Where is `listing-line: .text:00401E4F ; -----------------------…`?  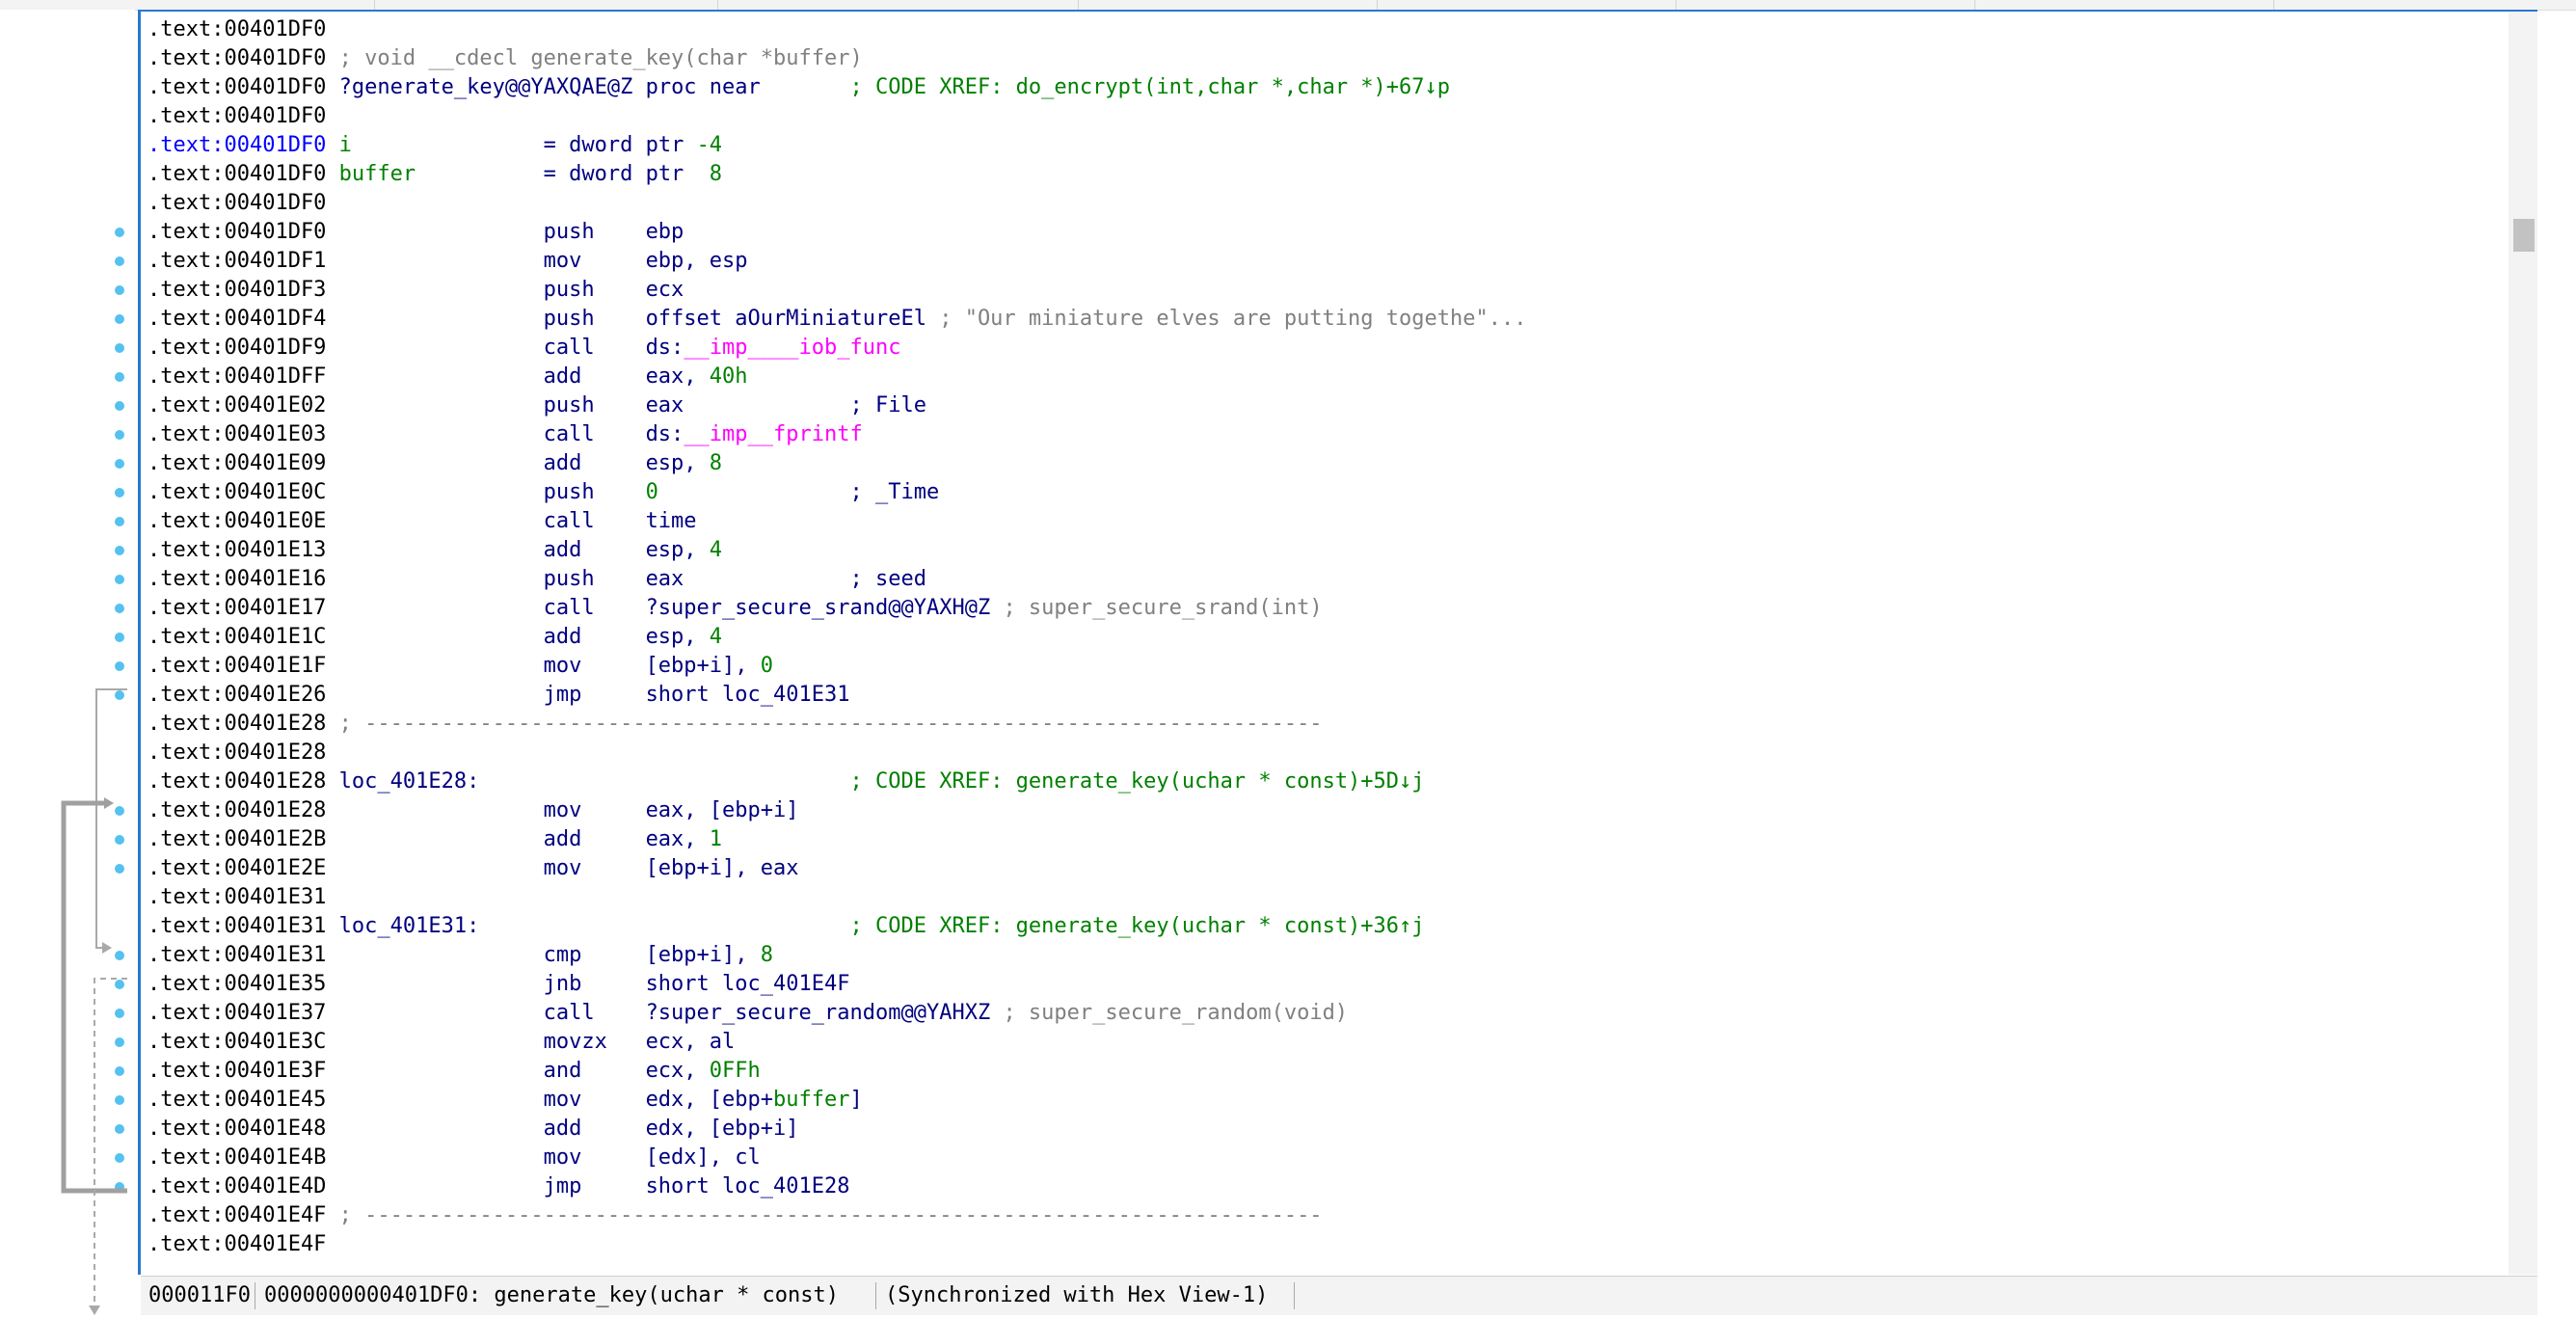 listing-line: .text:00401E4F ; -----------------------… is located at coordinates (837, 1215).